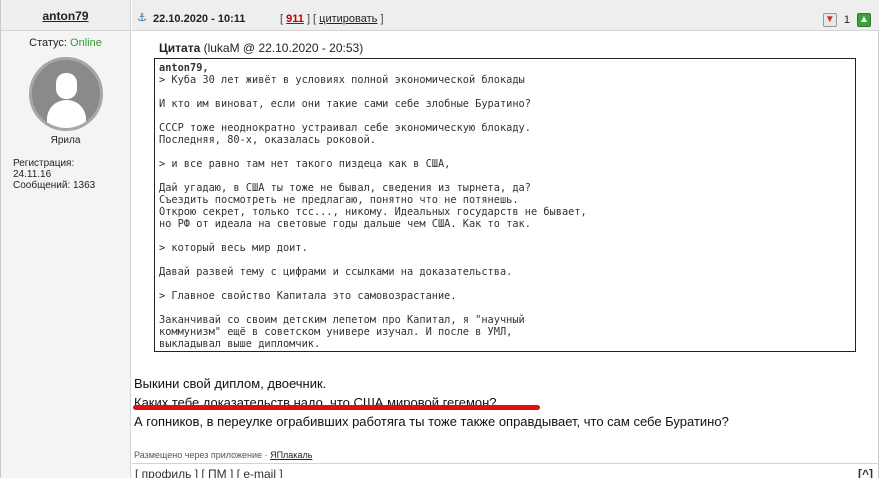  I want to click on red-underline-annotation, so click(336, 407).